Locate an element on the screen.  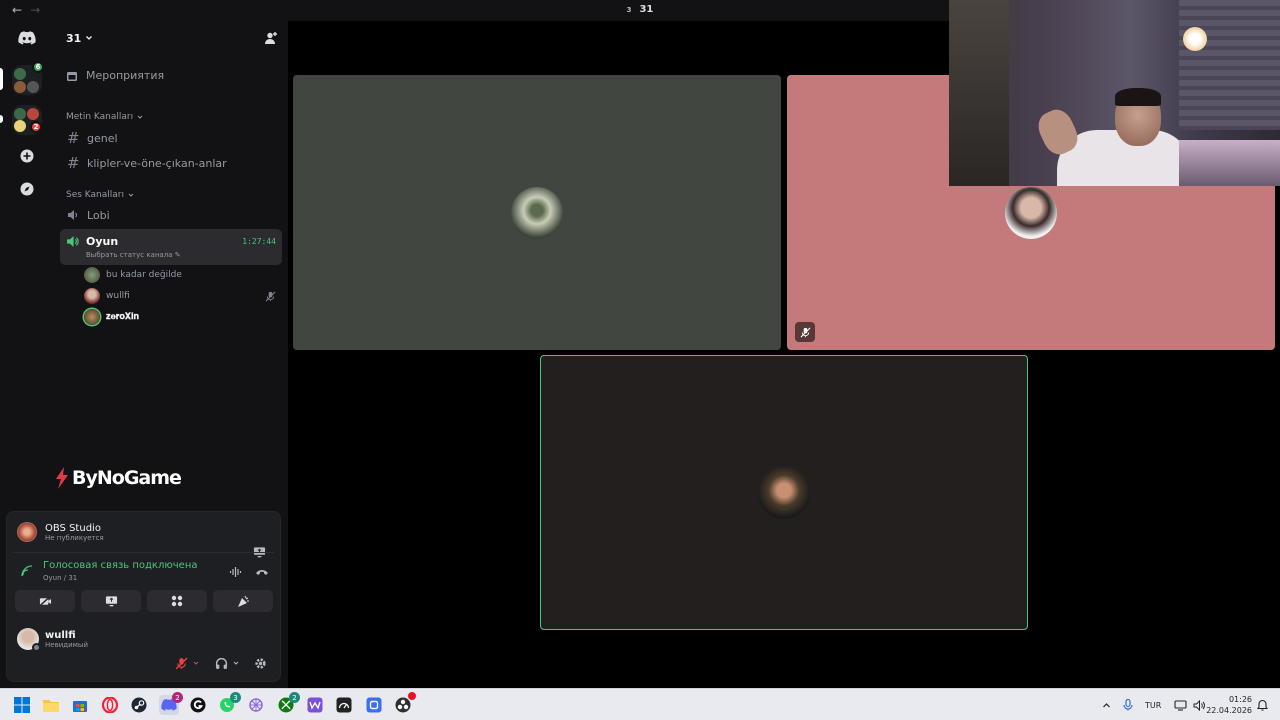
voice-user-speaking: 𝐳𝐞𝐫𝐨𝐗𝐢𝐧 is located at coordinates (111, 317).